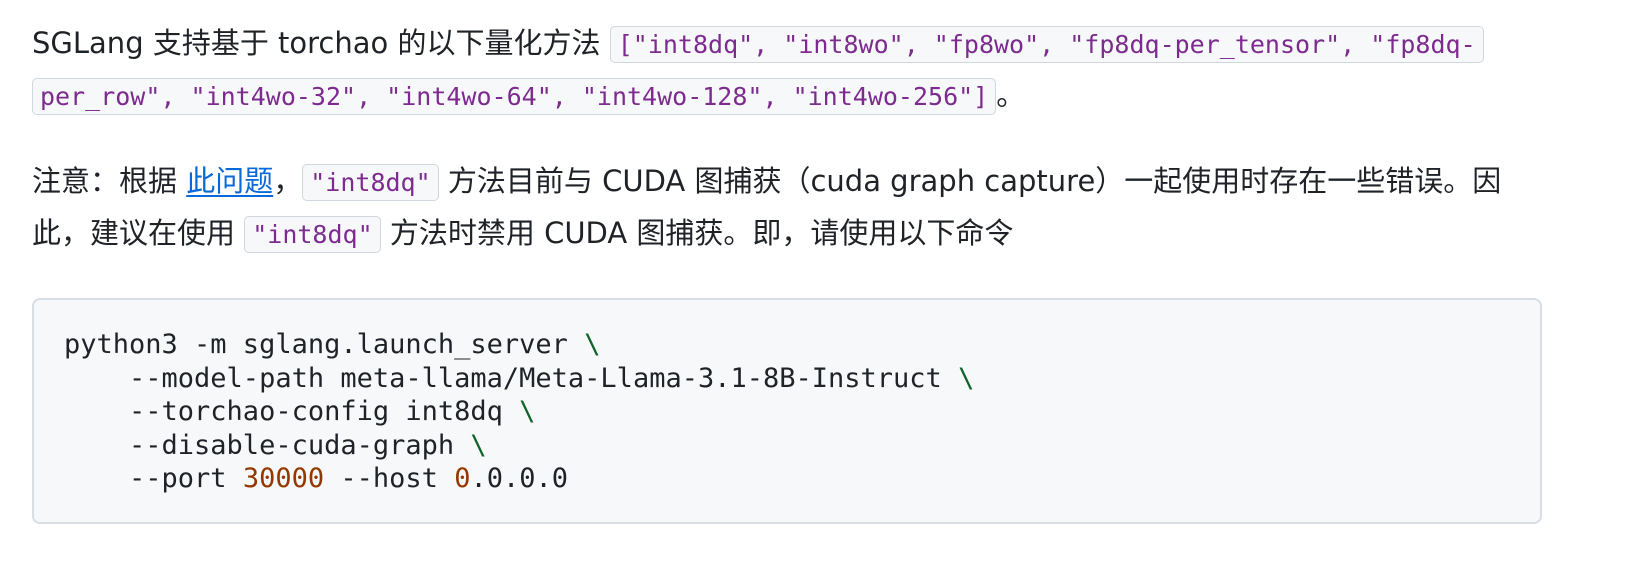 This screenshot has width=1646, height=564. What do you see at coordinates (145, 478) in the screenshot?
I see `port-flag: --port` at bounding box center [145, 478].